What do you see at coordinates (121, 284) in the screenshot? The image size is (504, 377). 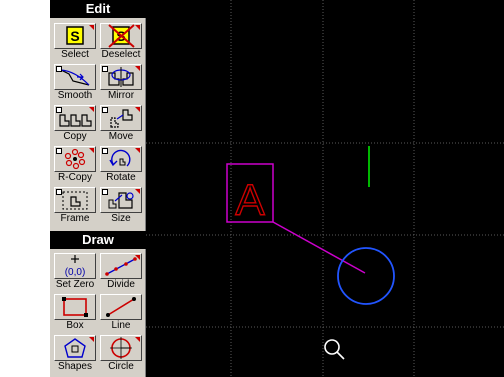 I see `divide-label: Divide` at bounding box center [121, 284].